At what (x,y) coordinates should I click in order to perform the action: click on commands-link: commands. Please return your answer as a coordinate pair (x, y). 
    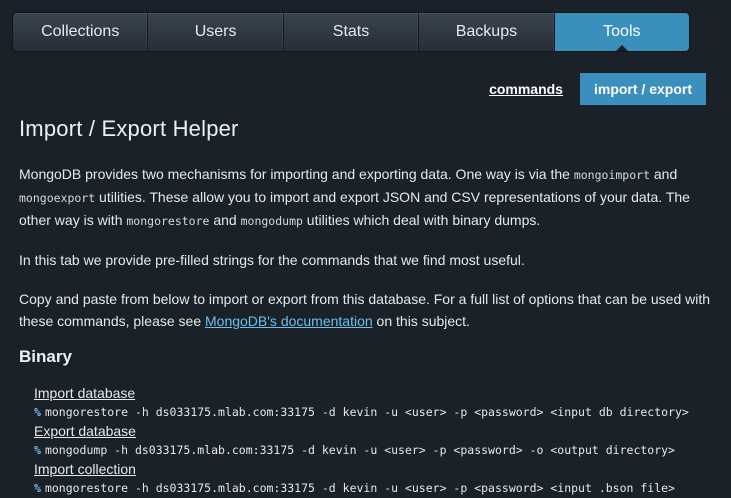
    Looking at the image, I should click on (526, 89).